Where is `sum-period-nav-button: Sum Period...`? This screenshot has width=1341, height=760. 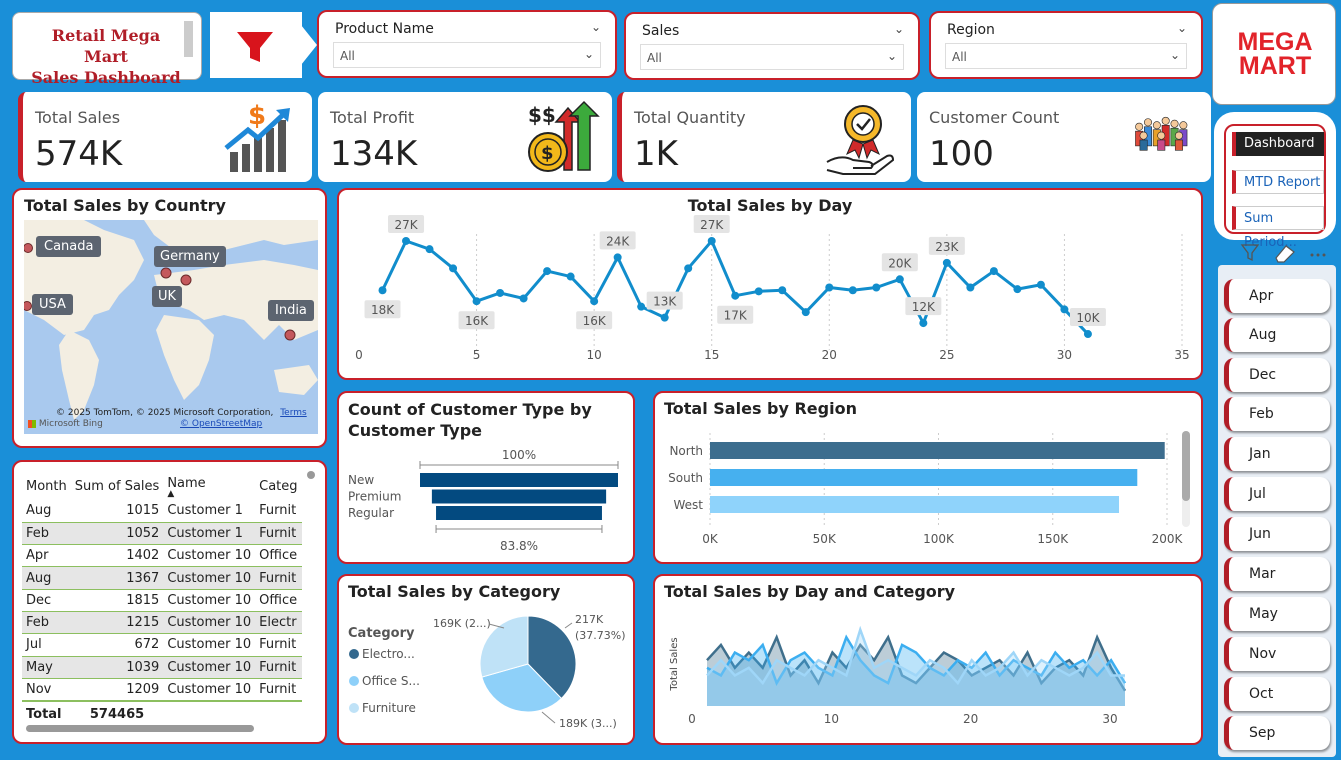
sum-period-nav-button: Sum Period... is located at coordinates (1278, 228).